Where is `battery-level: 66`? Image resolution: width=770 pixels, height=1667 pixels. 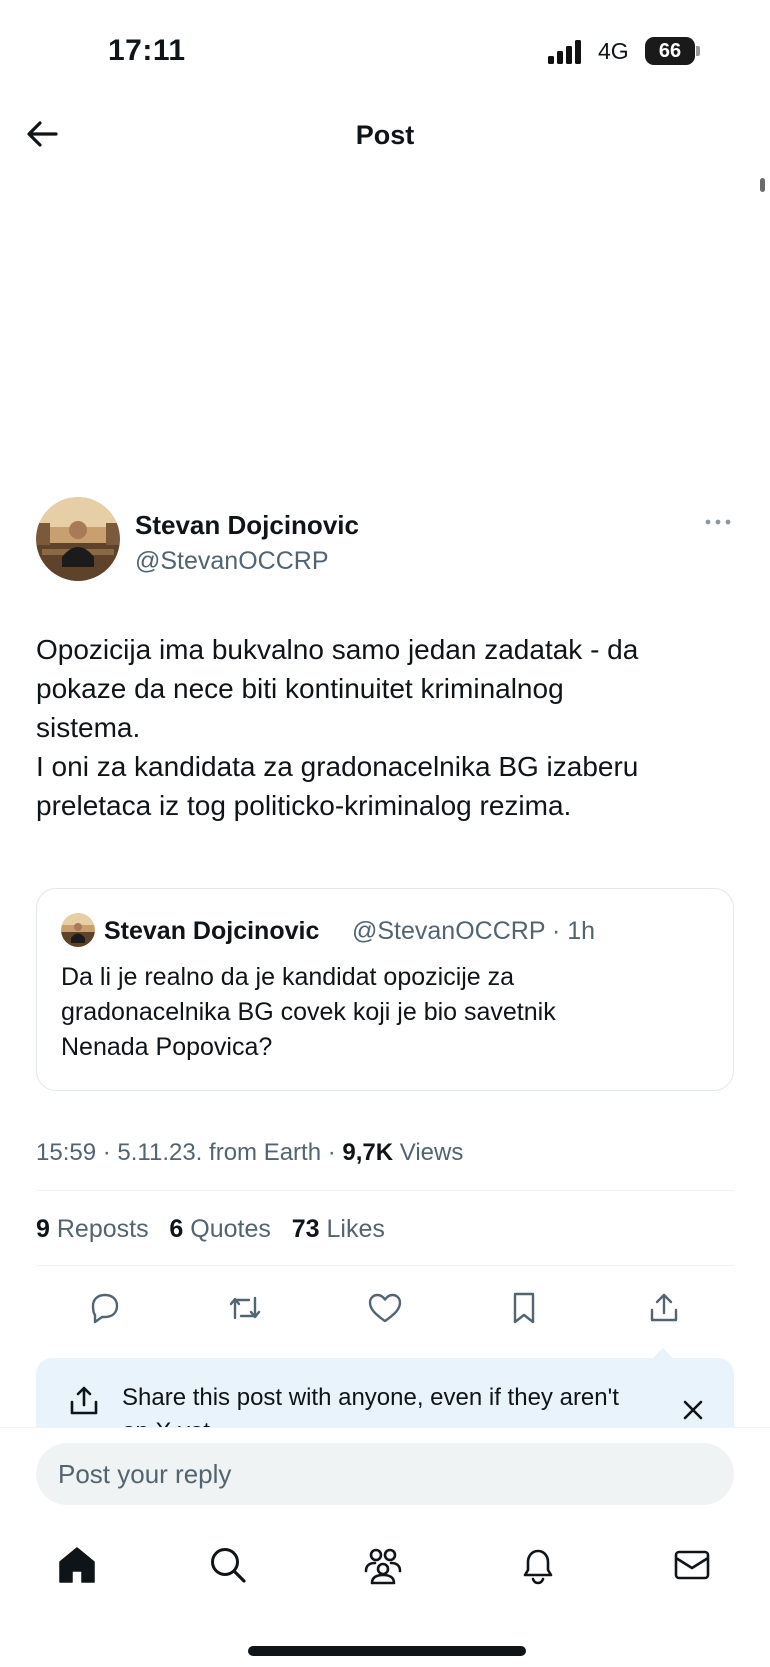
battery-level: 66 is located at coordinates (670, 51).